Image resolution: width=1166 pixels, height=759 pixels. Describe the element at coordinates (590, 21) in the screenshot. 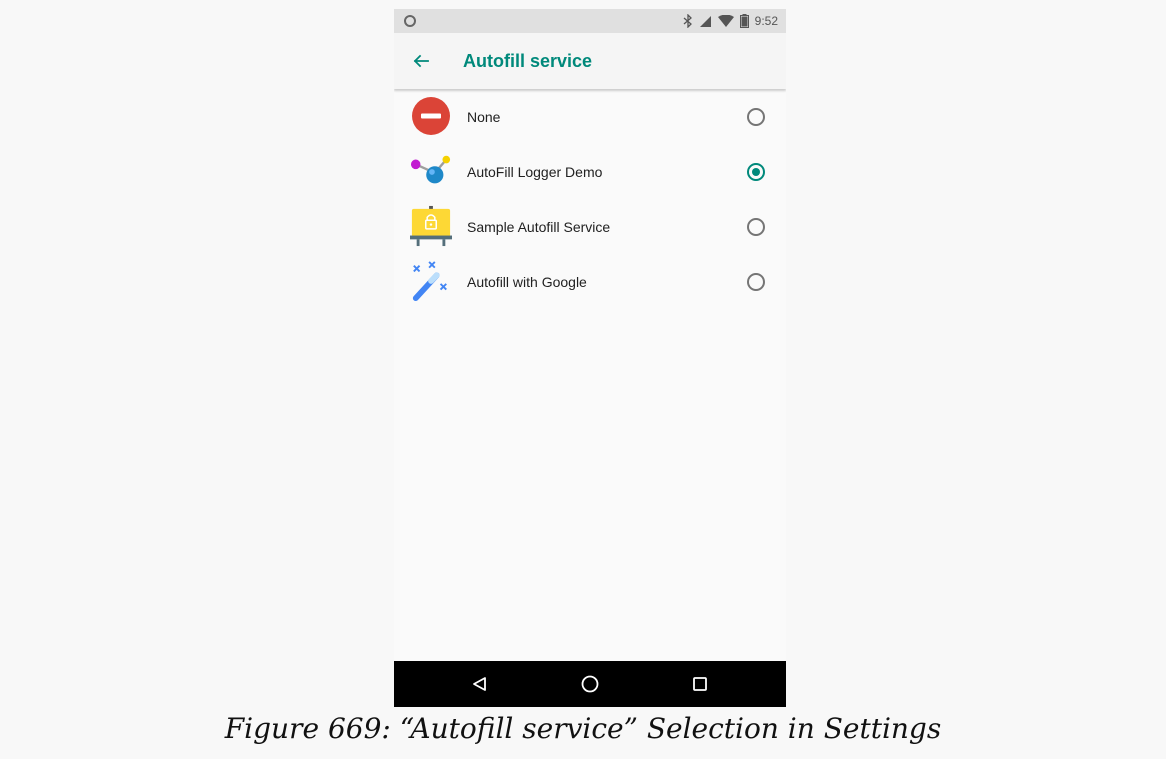

I see `status-bar: 9:52` at that location.